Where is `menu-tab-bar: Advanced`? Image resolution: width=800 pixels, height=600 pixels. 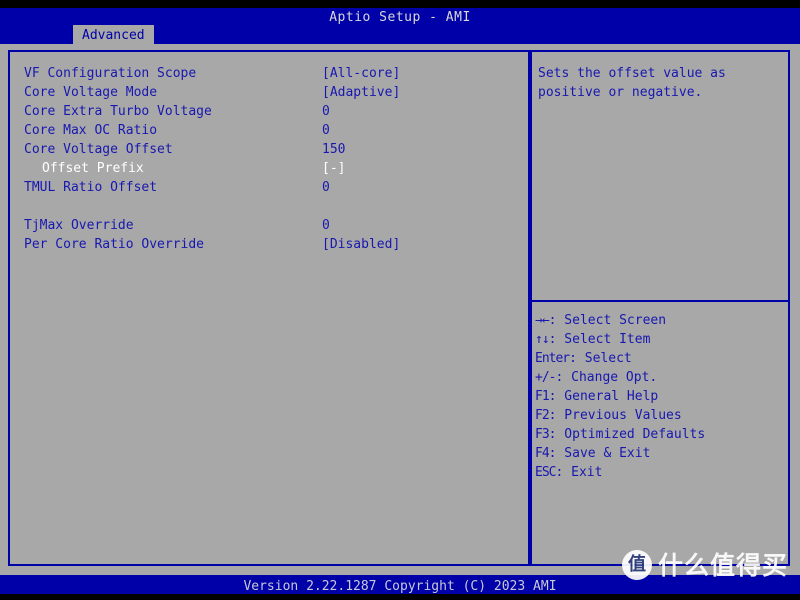
menu-tab-bar: Advanced is located at coordinates (400, 36).